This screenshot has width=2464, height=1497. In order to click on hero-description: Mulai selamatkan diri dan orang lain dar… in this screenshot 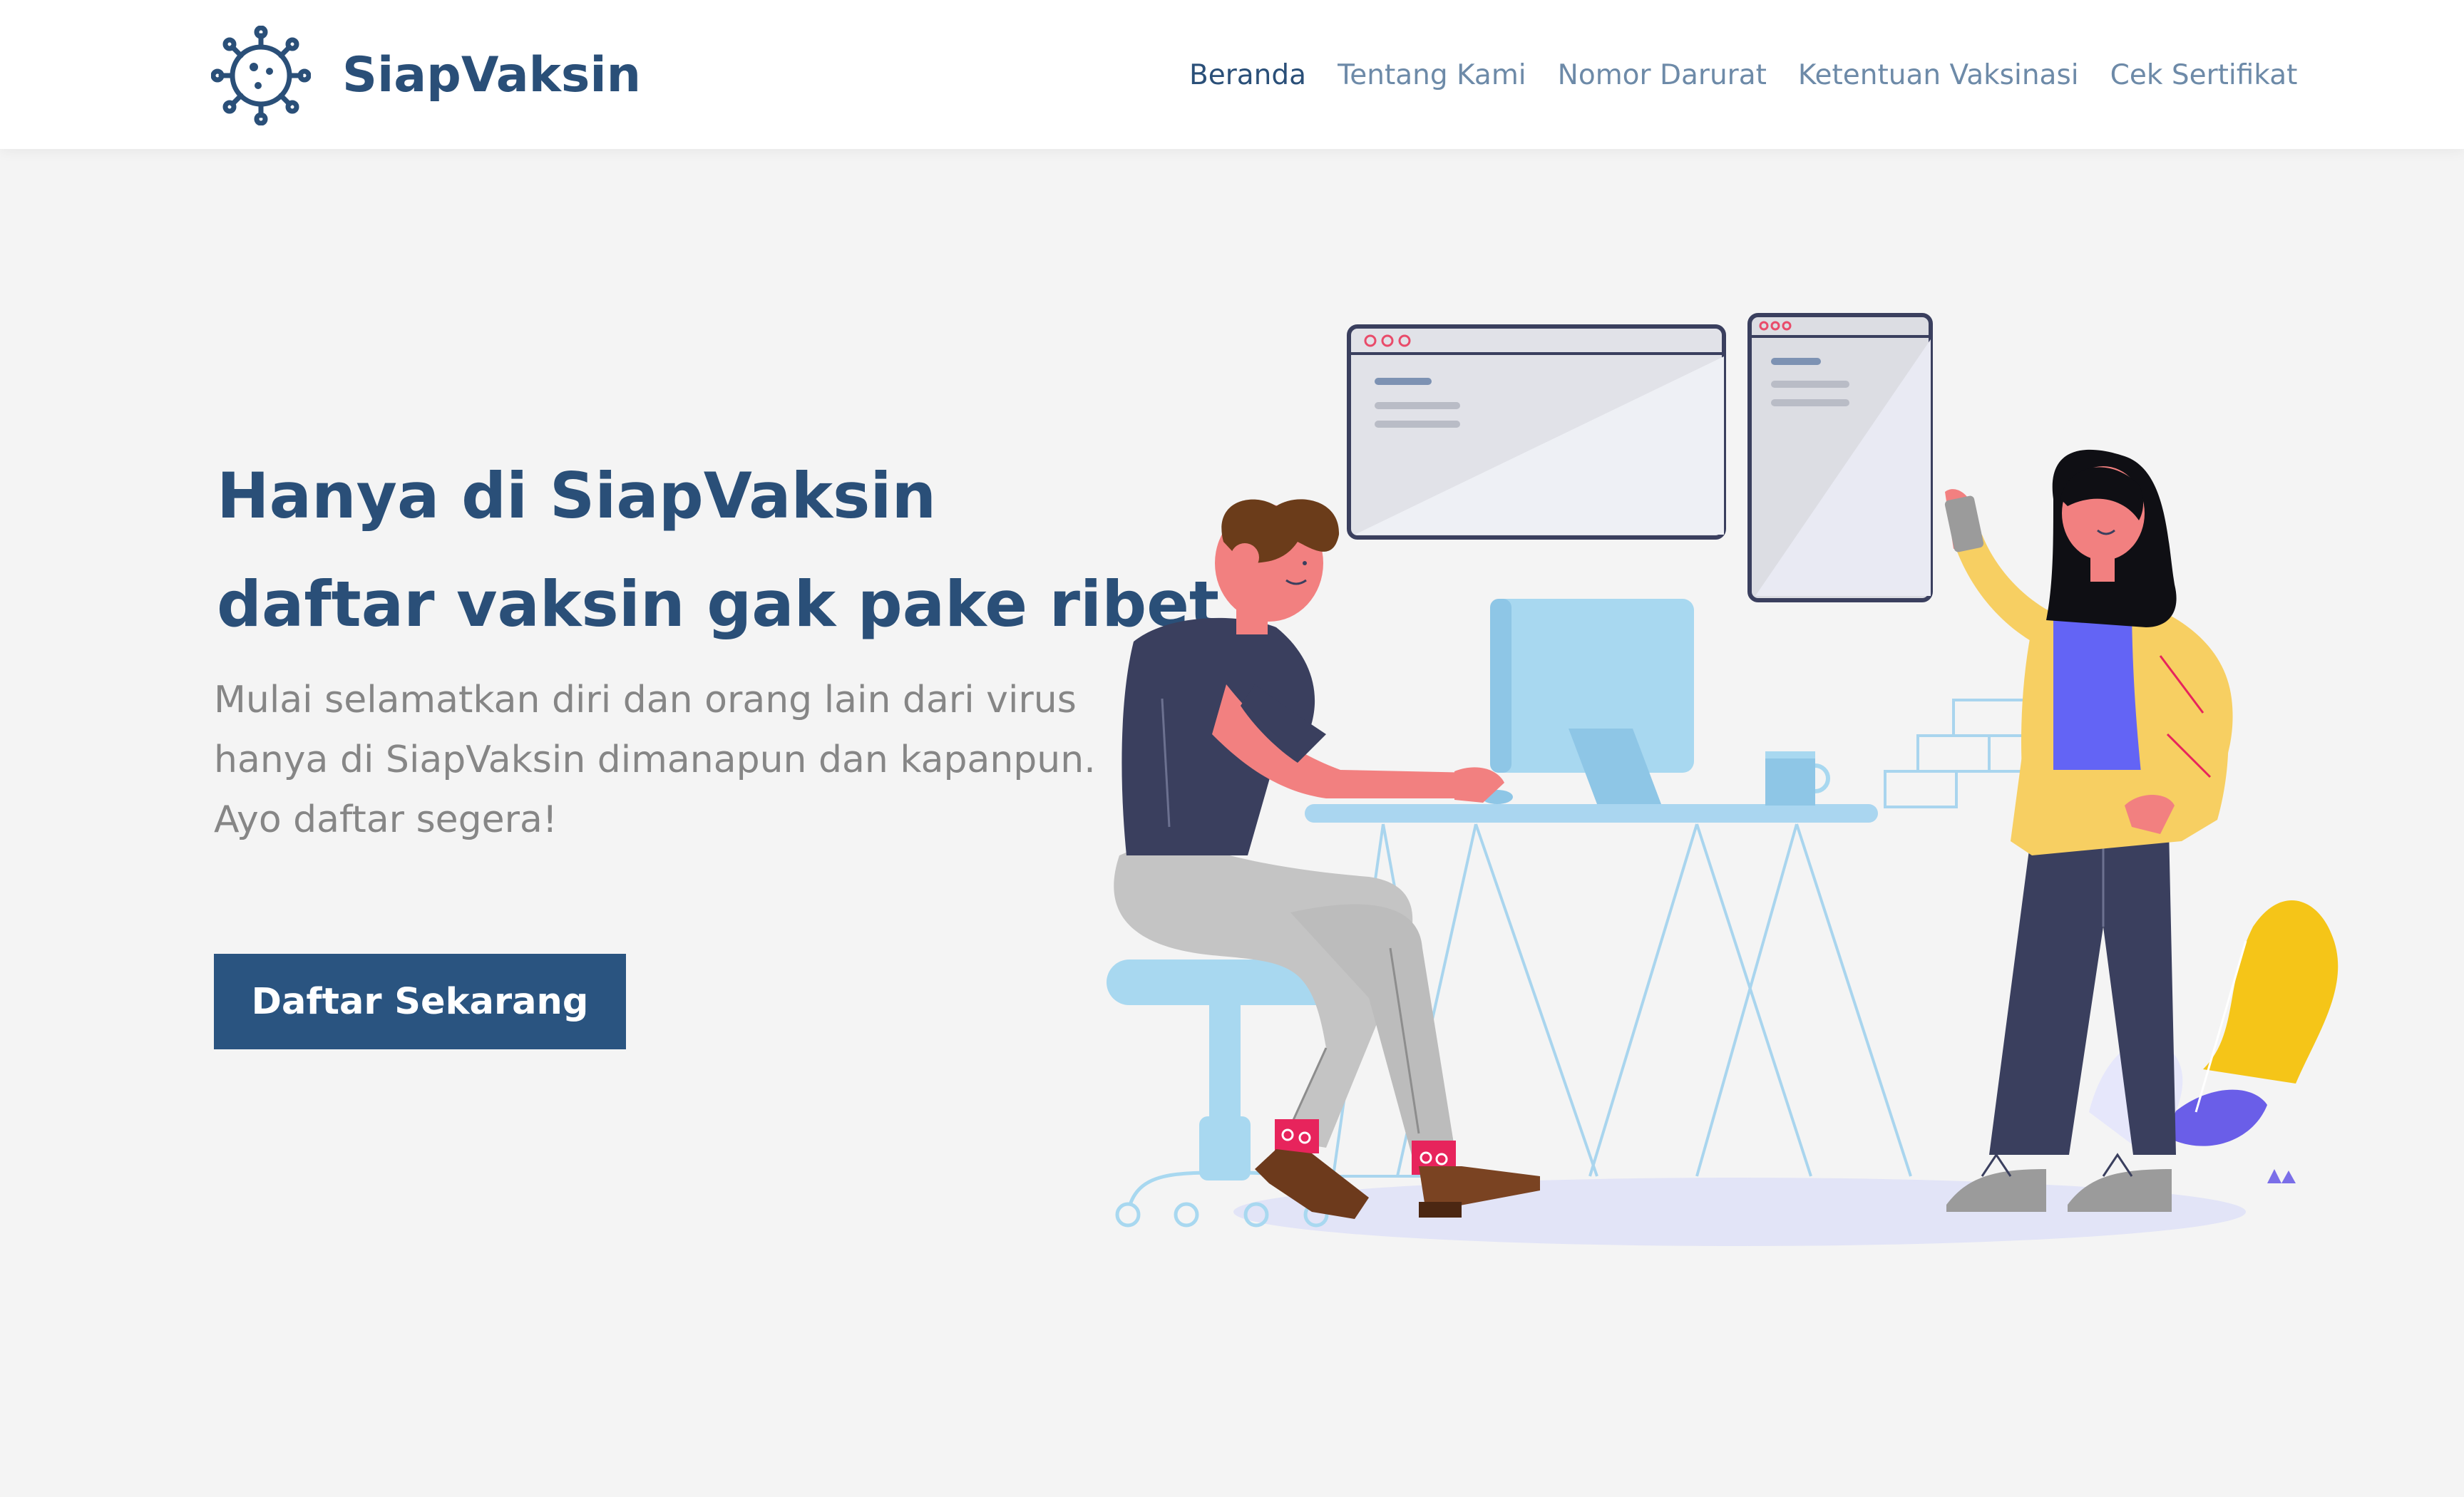, I will do `click(677, 760)`.